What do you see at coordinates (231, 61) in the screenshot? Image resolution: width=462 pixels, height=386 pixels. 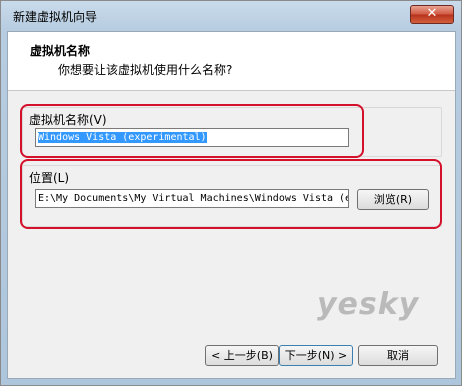 I see `wizard-header: 虚拟机名称 你想要让该虚拟机使用什么名称?` at bounding box center [231, 61].